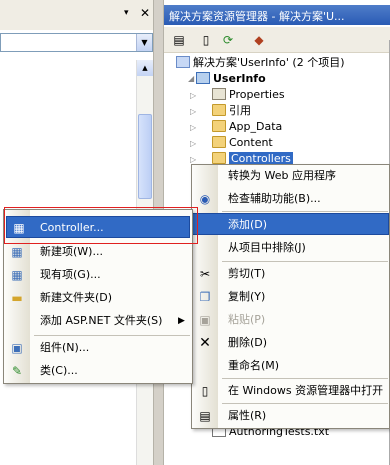  What do you see at coordinates (101, 225) in the screenshot?
I see `annotation-highlight-box` at bounding box center [101, 225].